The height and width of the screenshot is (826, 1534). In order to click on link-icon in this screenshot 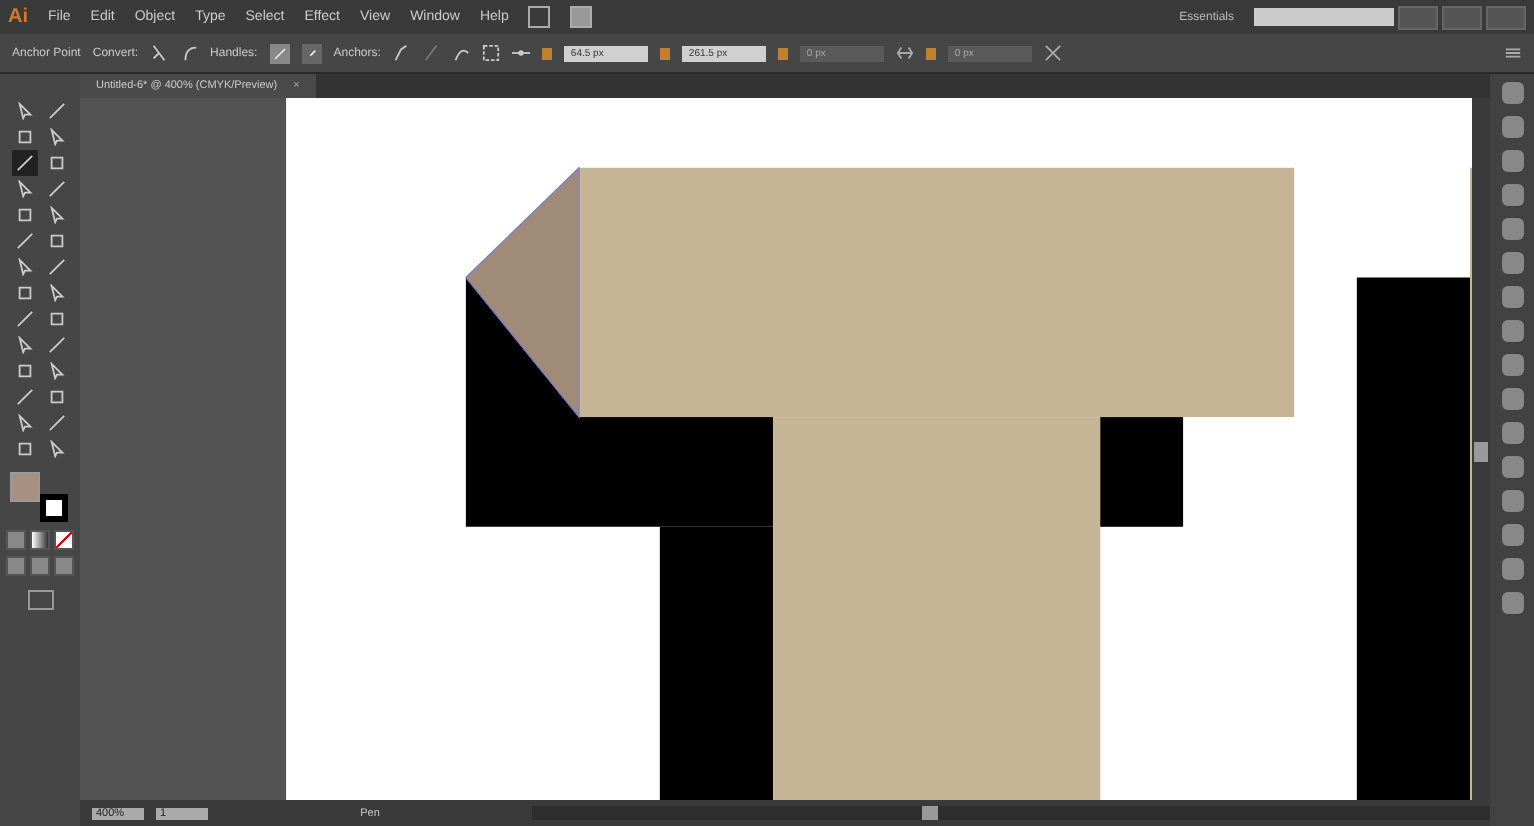, I will do `click(905, 53)`.